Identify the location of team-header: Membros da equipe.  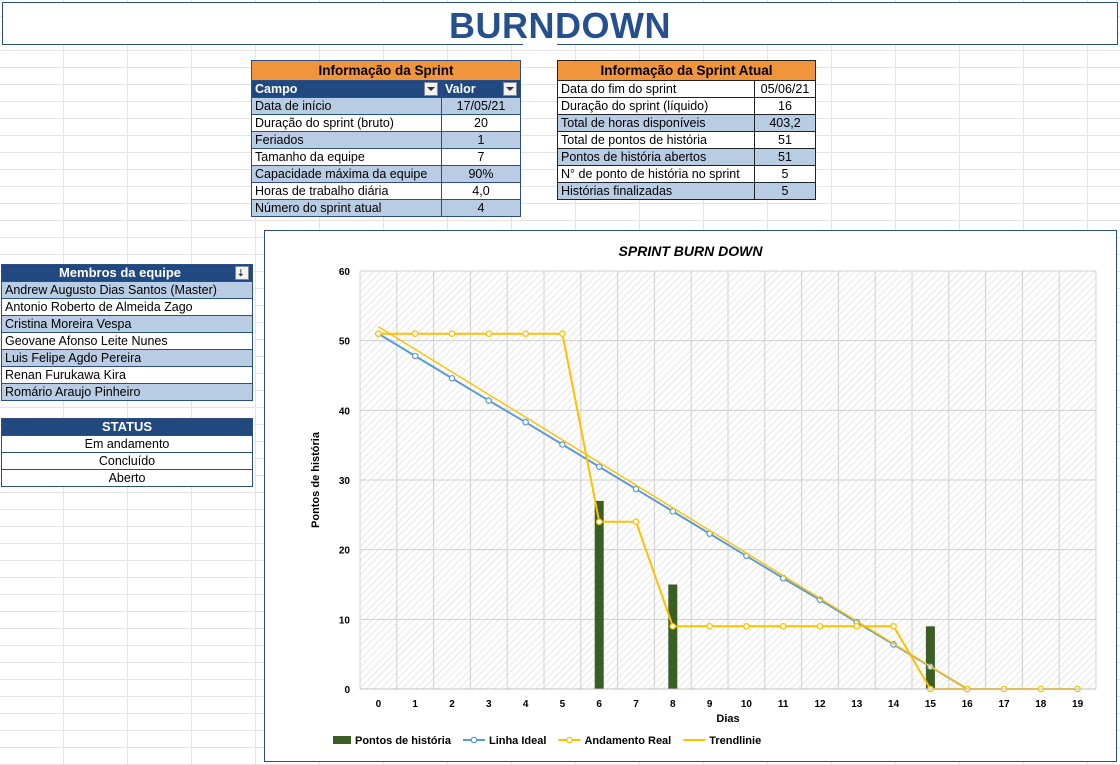
(127, 273).